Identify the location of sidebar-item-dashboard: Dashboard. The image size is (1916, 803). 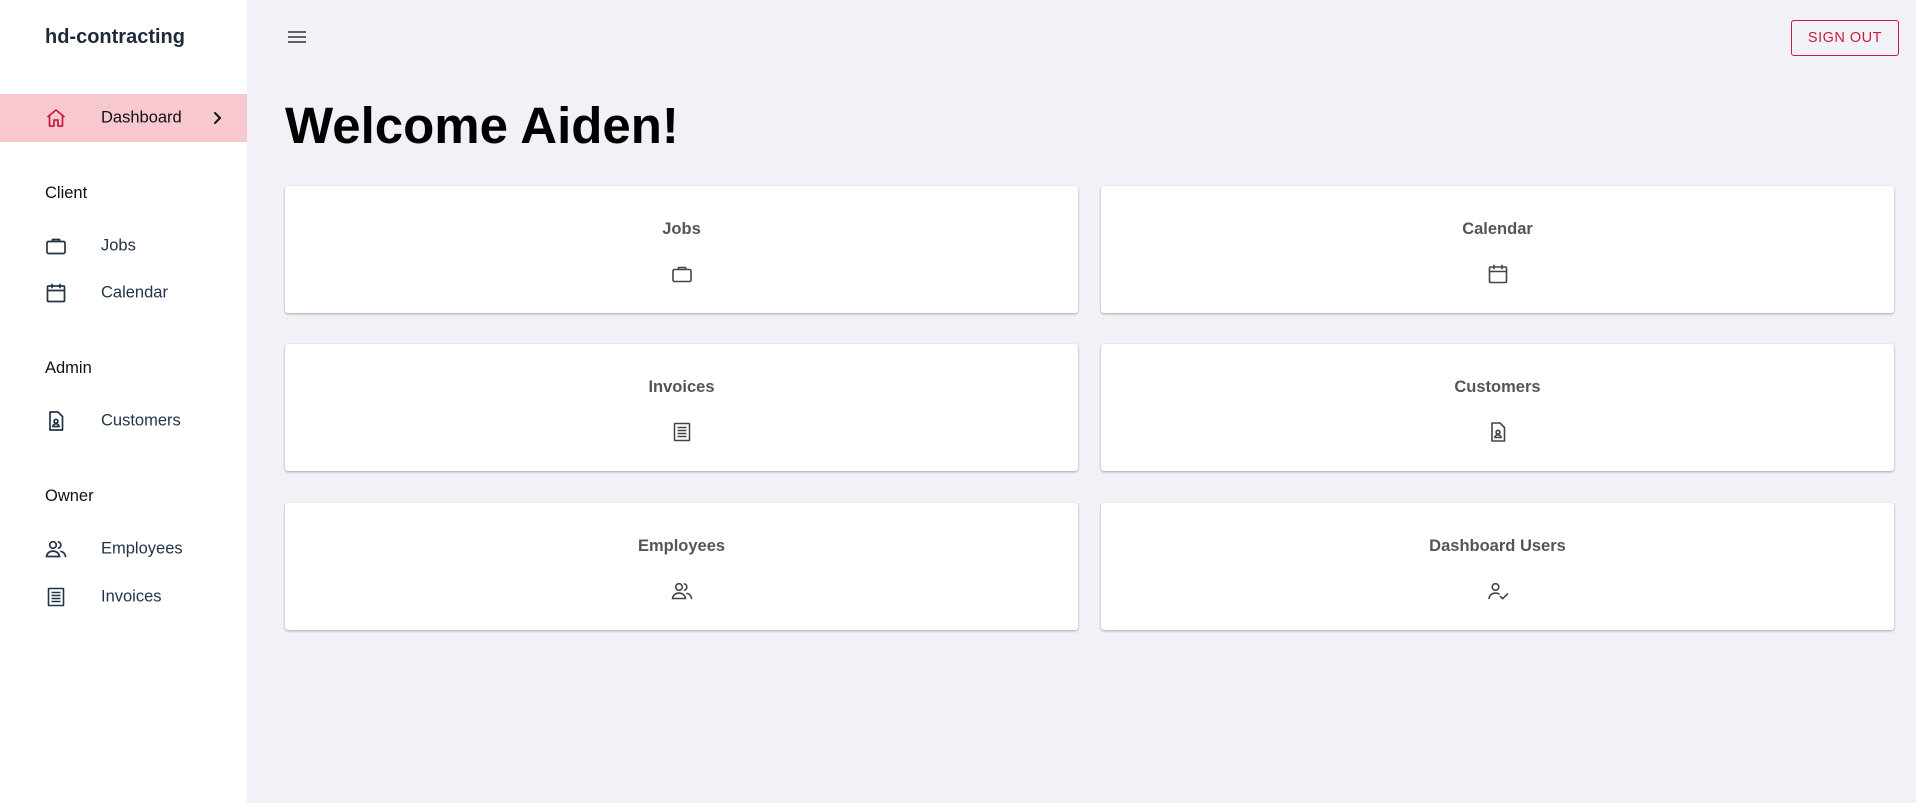
(123, 118).